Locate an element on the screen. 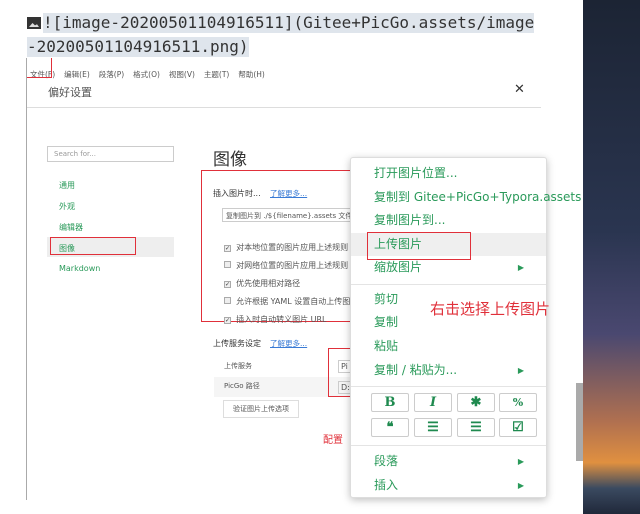  checkbox-row: ✓ 插入时自动转义图片 URL is located at coordinates (292, 316).